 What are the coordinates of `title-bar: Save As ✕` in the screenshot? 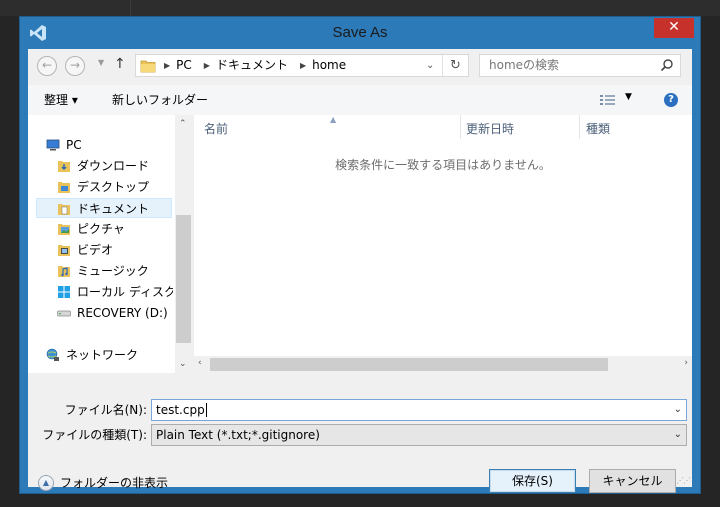 It's located at (360, 33).